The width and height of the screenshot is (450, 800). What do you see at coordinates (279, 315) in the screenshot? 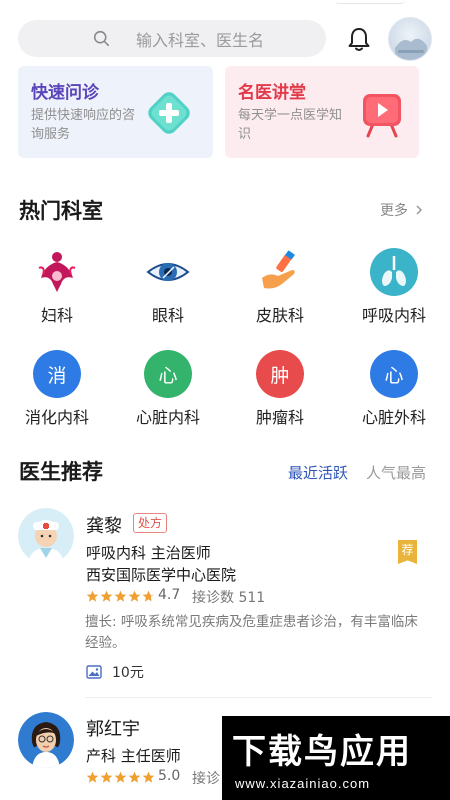
I see `dept-label: 皮肤科` at bounding box center [279, 315].